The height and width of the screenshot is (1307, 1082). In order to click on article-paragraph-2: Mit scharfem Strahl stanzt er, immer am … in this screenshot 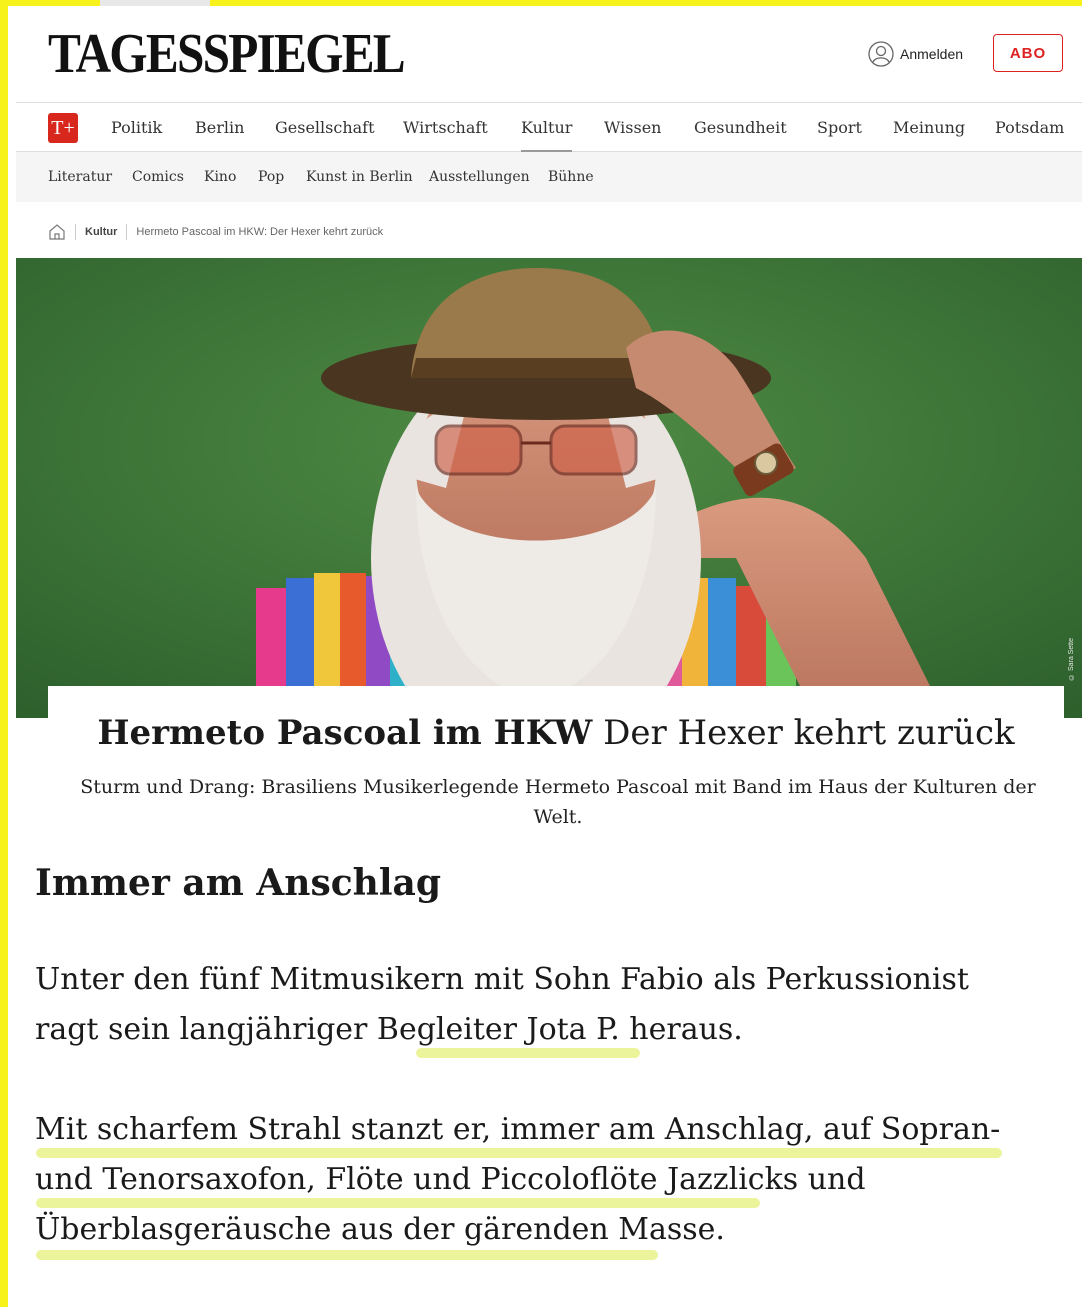, I will do `click(518, 1179)`.